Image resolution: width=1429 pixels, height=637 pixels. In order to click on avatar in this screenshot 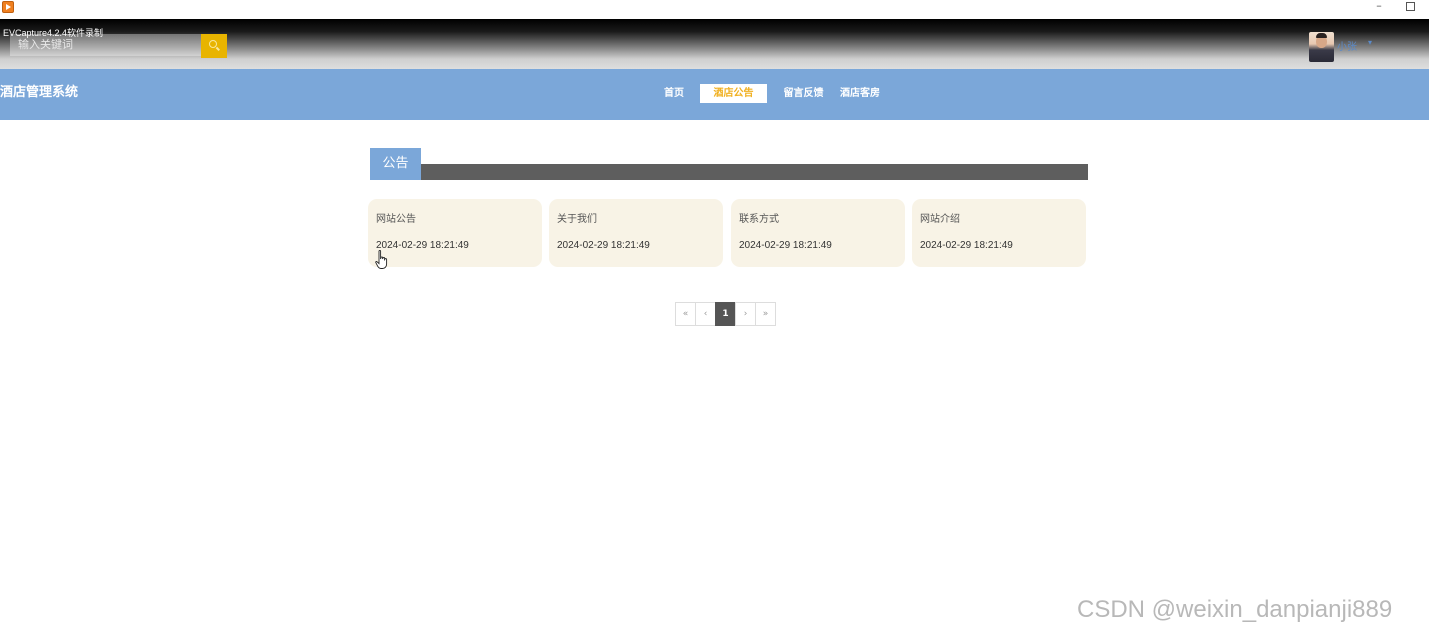, I will do `click(1321, 47)`.